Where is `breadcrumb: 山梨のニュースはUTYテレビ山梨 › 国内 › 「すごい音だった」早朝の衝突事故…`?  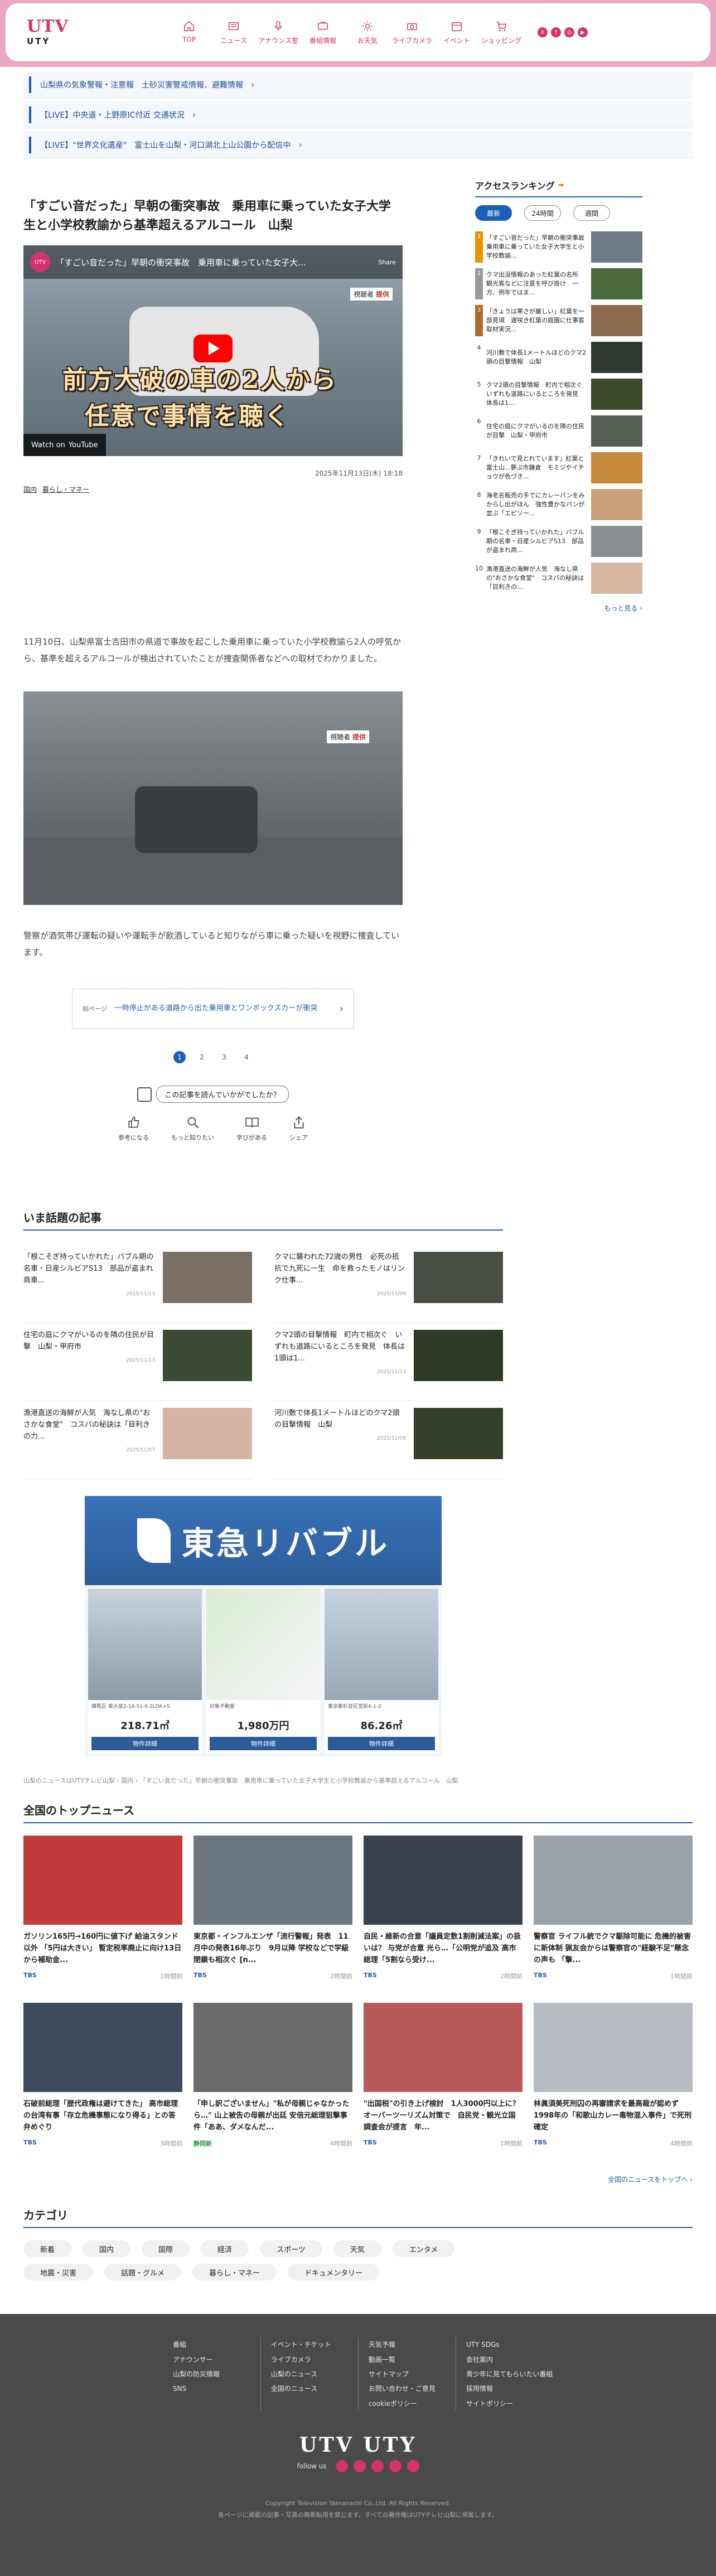 breadcrumb: 山梨のニュースはUTYテレビ山梨 › 国内 › 「すごい音だった」早朝の衝突事故… is located at coordinates (358, 1781).